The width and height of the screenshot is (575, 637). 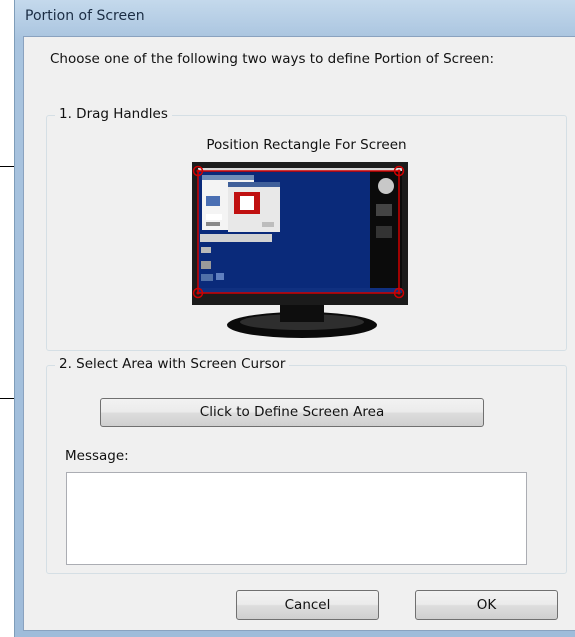 What do you see at coordinates (306, 145) in the screenshot?
I see `preview-title: Position Rectangle For Screen` at bounding box center [306, 145].